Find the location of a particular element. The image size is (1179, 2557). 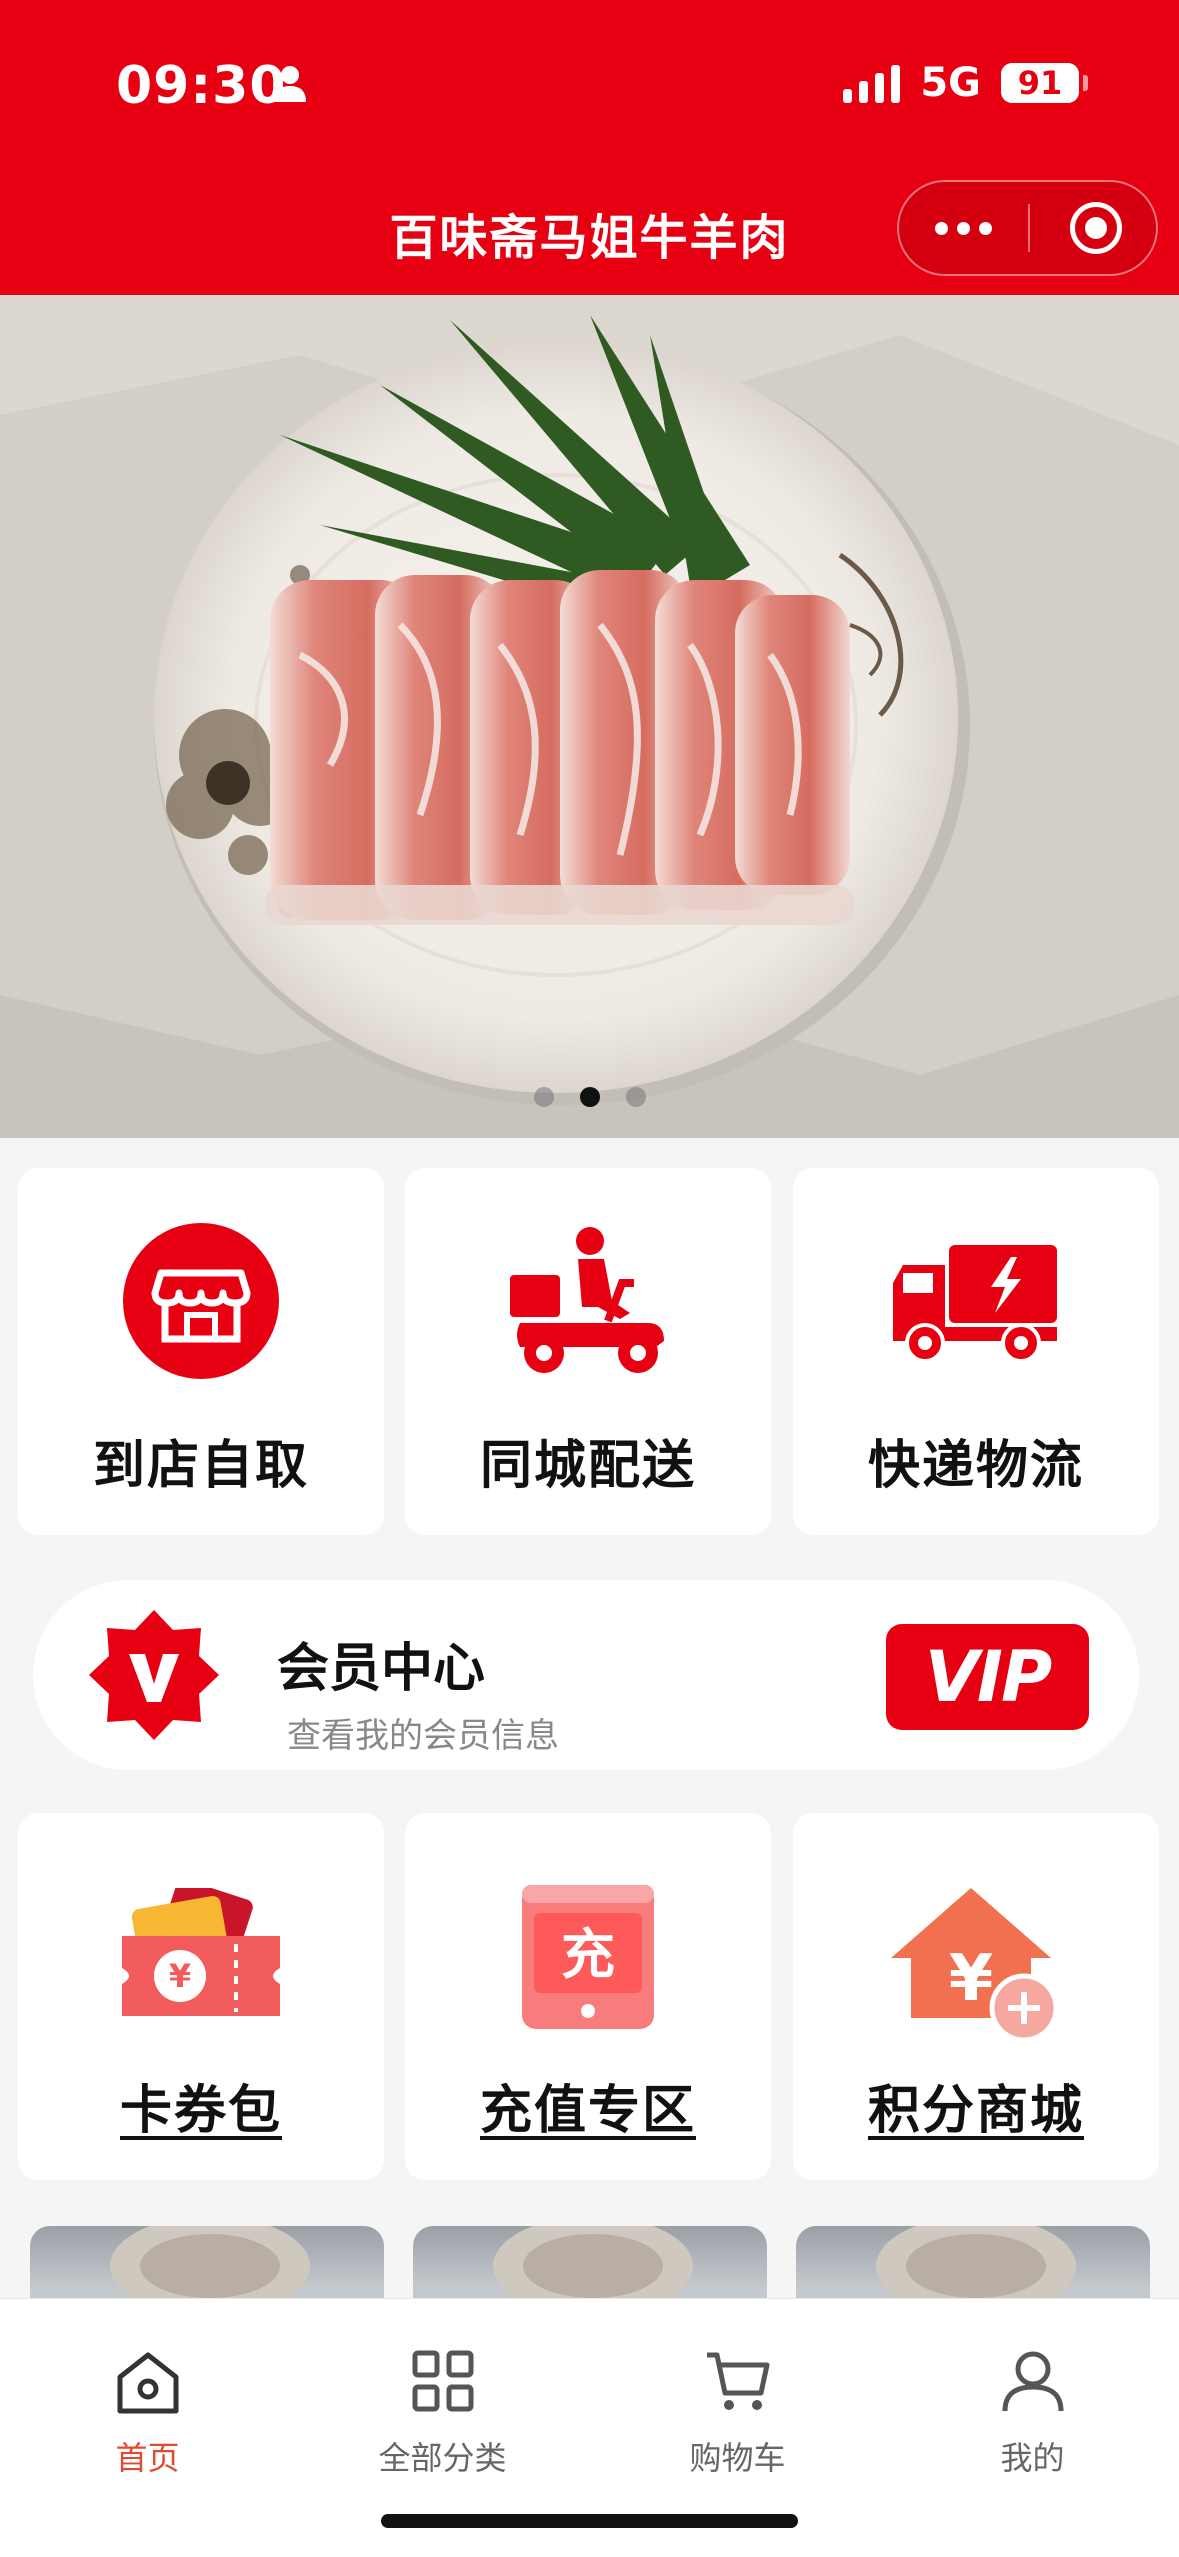

recharge-icon: 充 is located at coordinates (588, 1960).